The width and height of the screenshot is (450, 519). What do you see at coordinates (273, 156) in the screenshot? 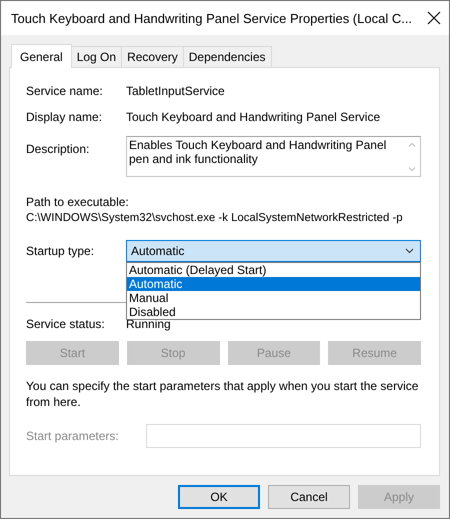
I see `description-box: Enables Touch Keyboard and Handwriting Panel pen and ink functionality` at bounding box center [273, 156].